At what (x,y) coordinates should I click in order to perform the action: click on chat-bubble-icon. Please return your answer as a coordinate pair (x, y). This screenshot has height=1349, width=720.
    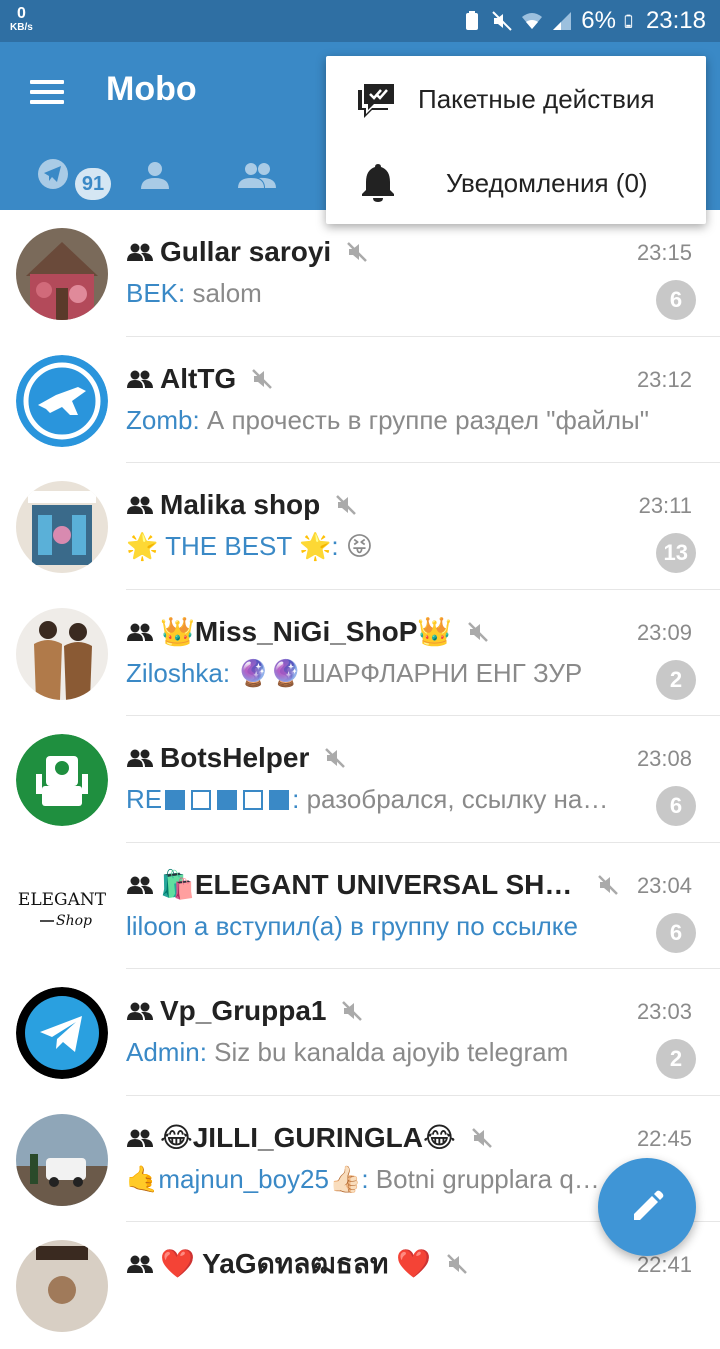
    Looking at the image, I should click on (53, 174).